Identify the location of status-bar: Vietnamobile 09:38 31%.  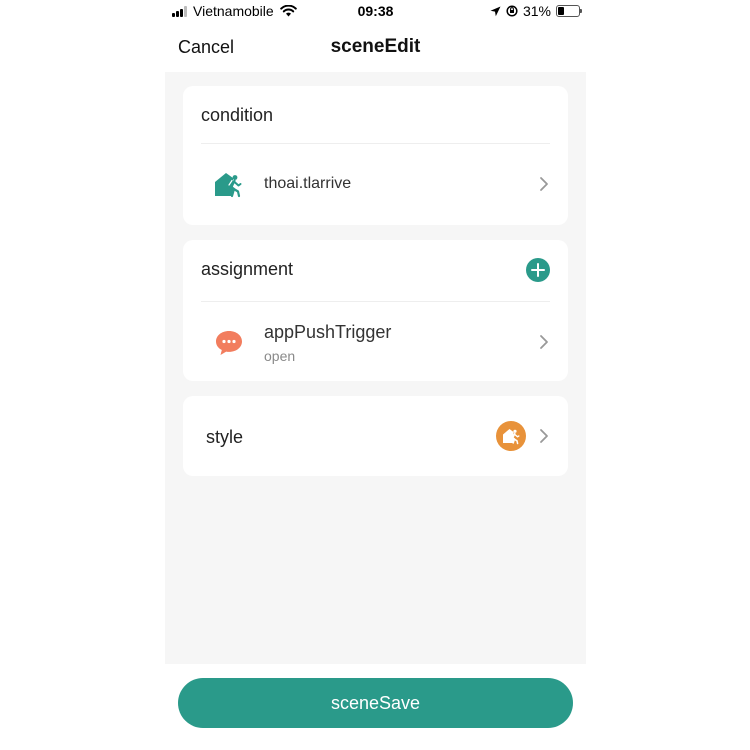
(375, 12).